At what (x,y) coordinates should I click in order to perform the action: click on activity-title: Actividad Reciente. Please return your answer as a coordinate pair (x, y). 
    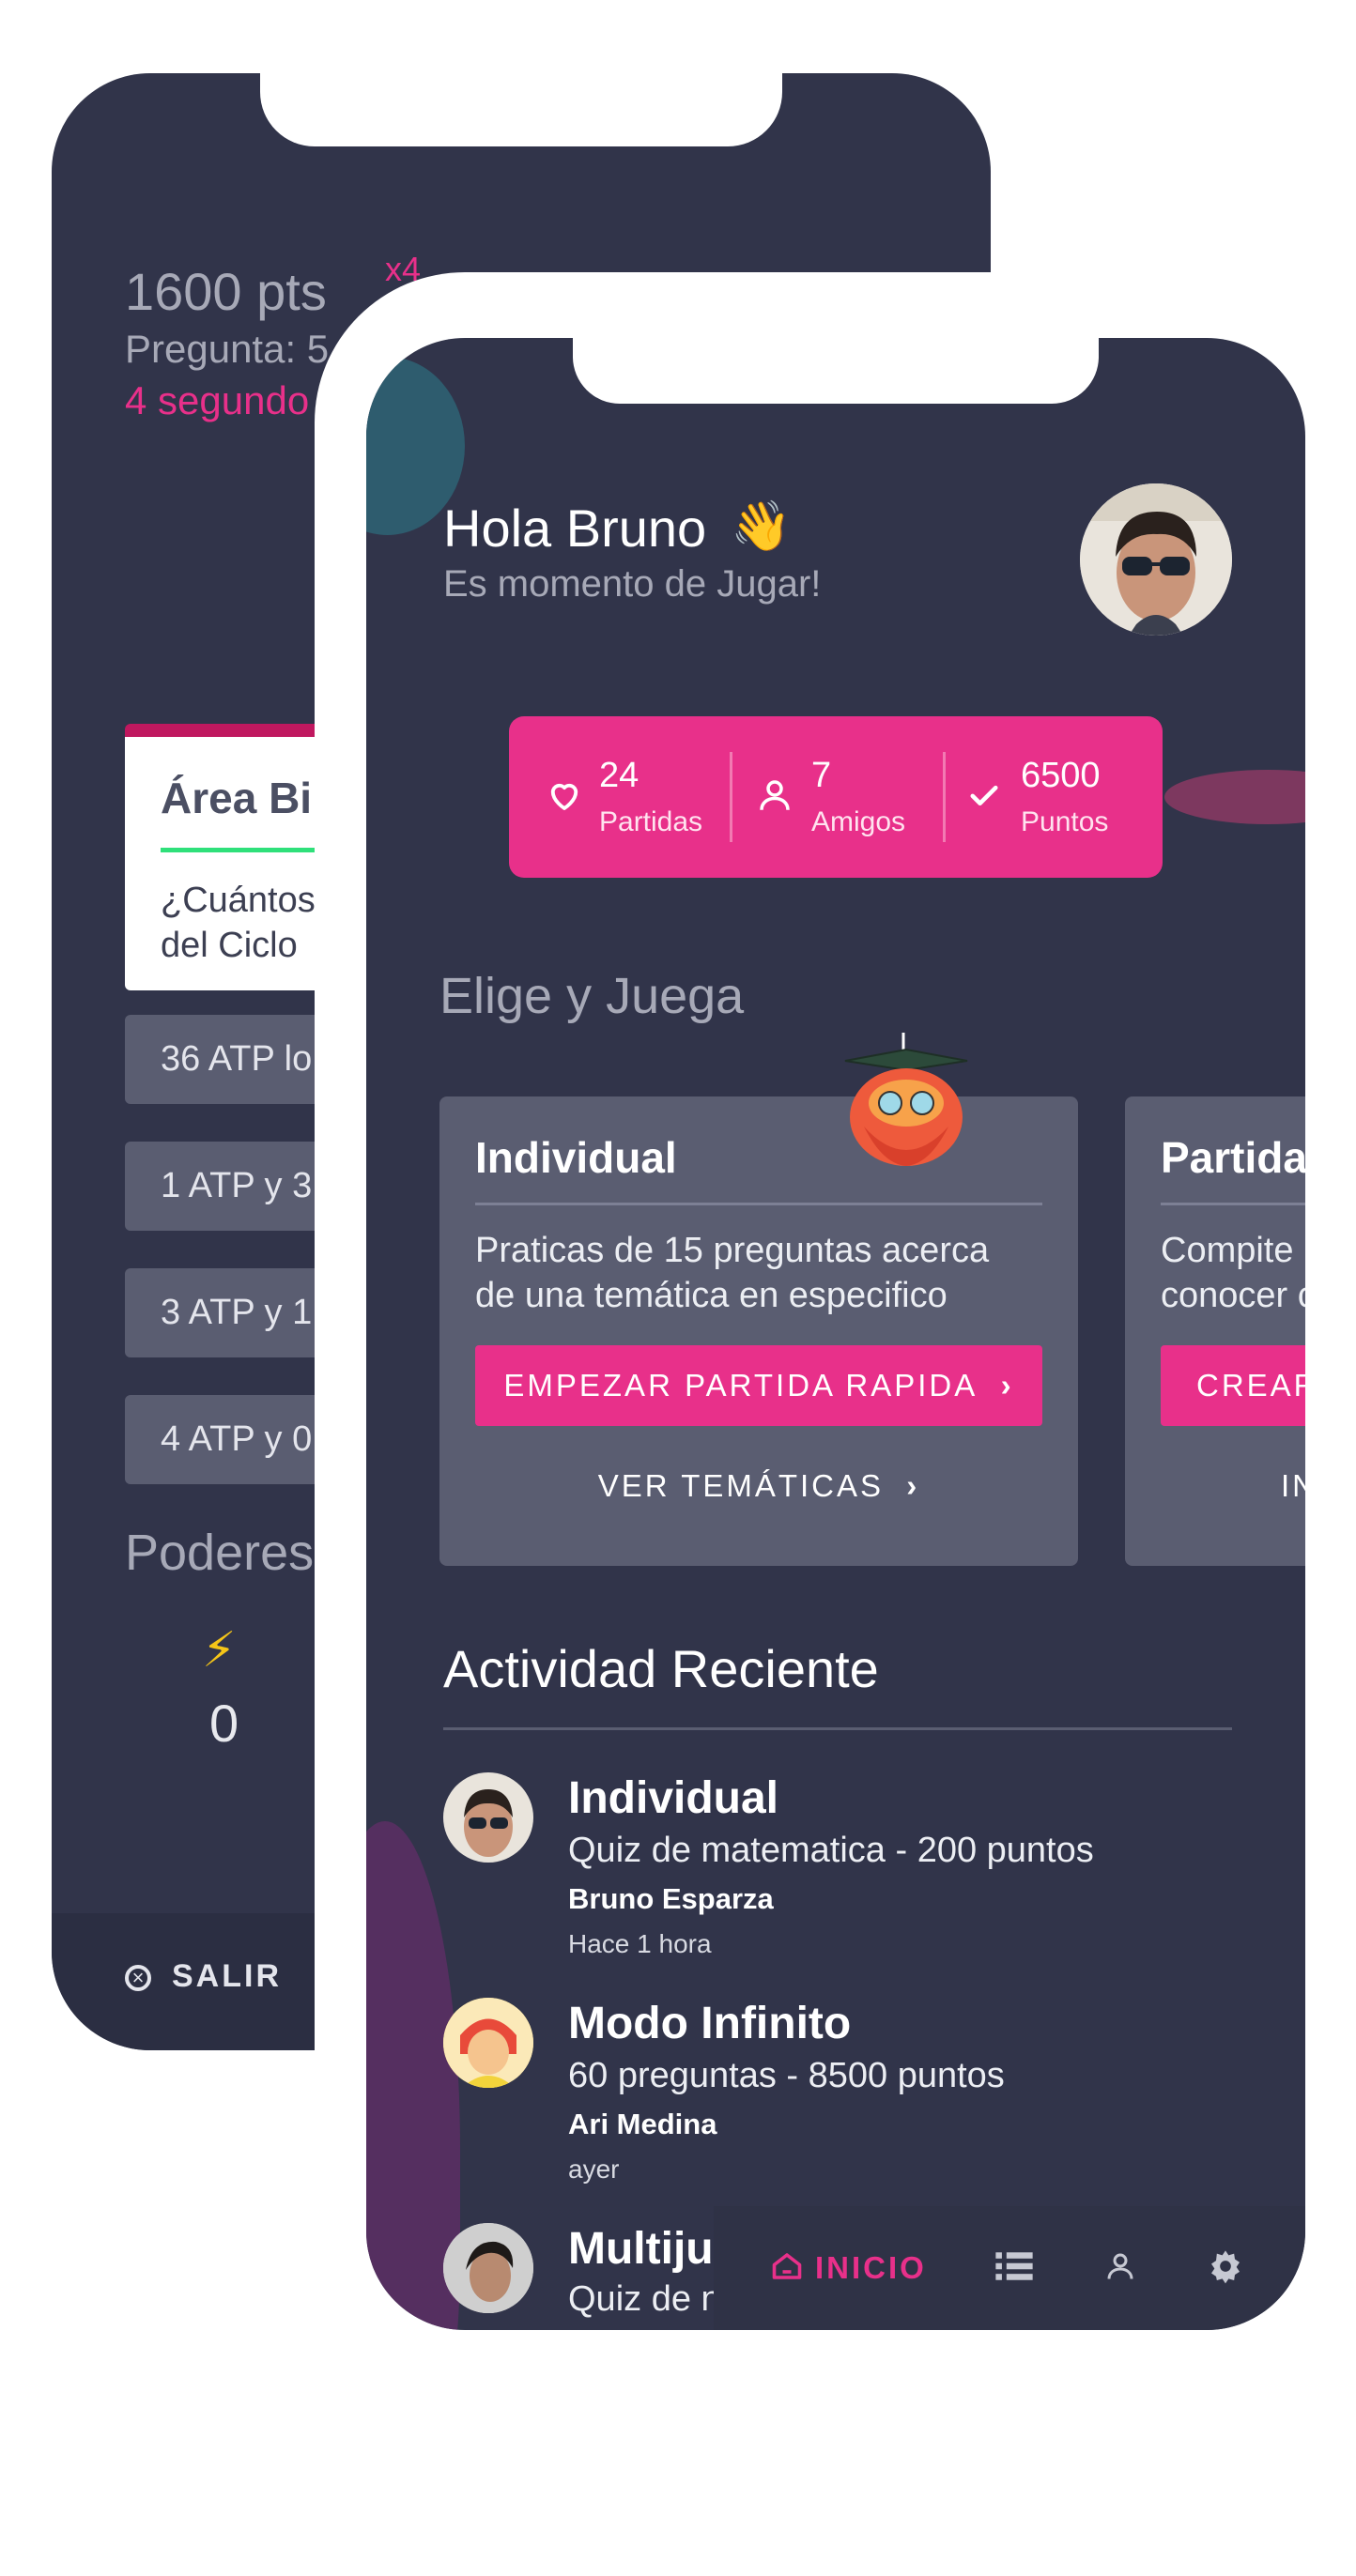
    Looking at the image, I should click on (661, 1669).